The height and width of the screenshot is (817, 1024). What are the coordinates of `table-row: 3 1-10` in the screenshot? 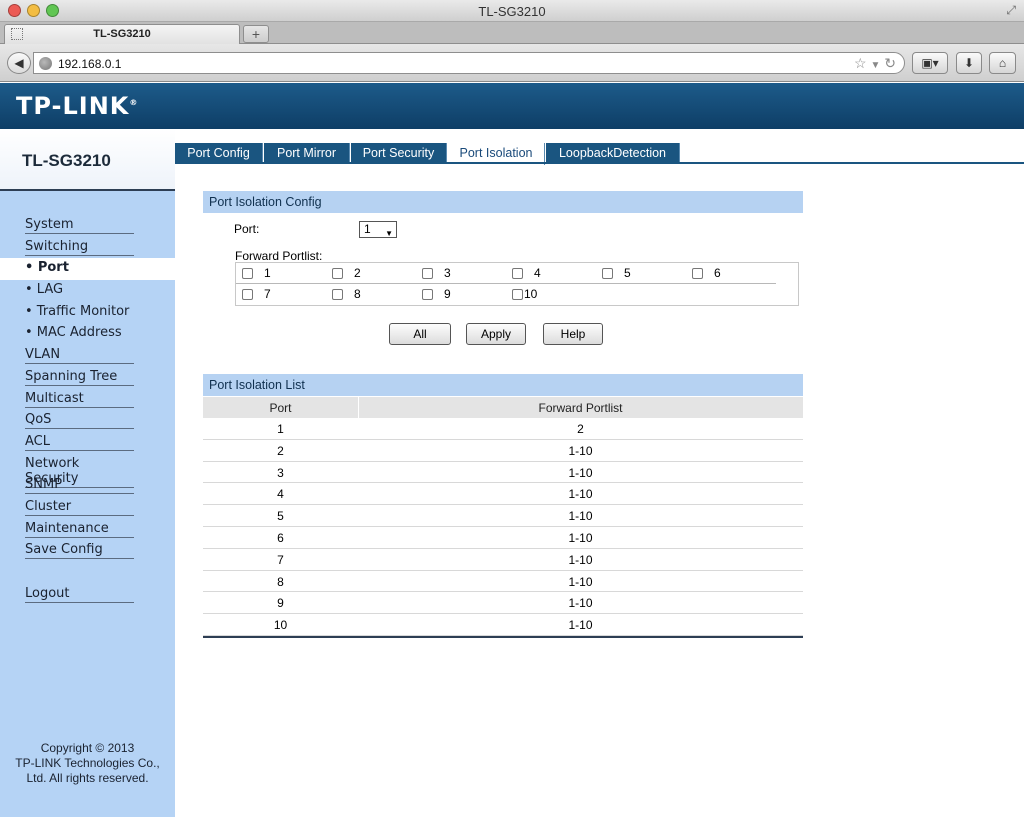 It's located at (503, 473).